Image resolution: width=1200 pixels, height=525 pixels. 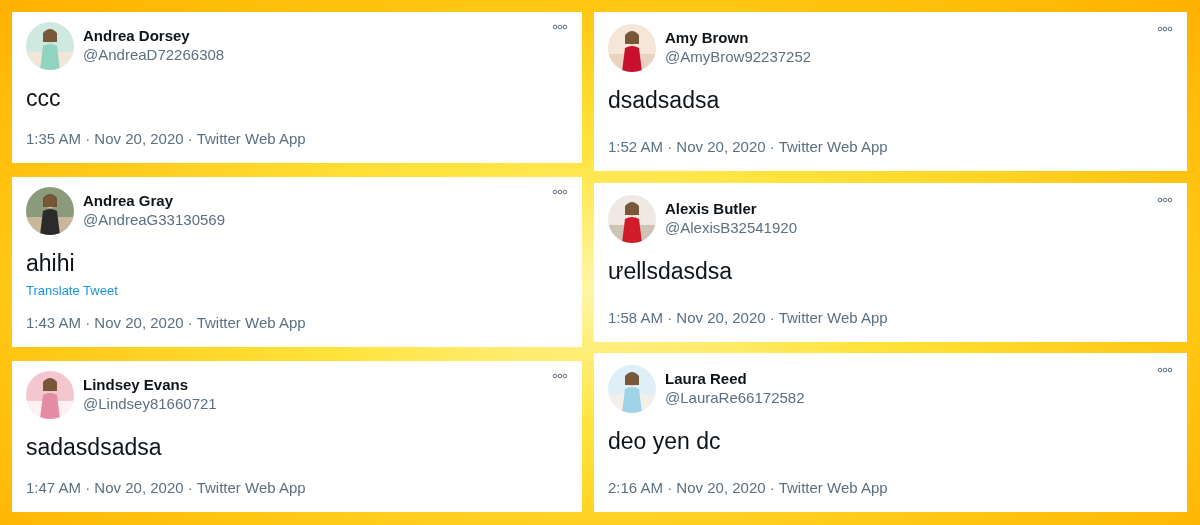 I want to click on user-handle: @AndreaG33130569, so click(x=154, y=219).